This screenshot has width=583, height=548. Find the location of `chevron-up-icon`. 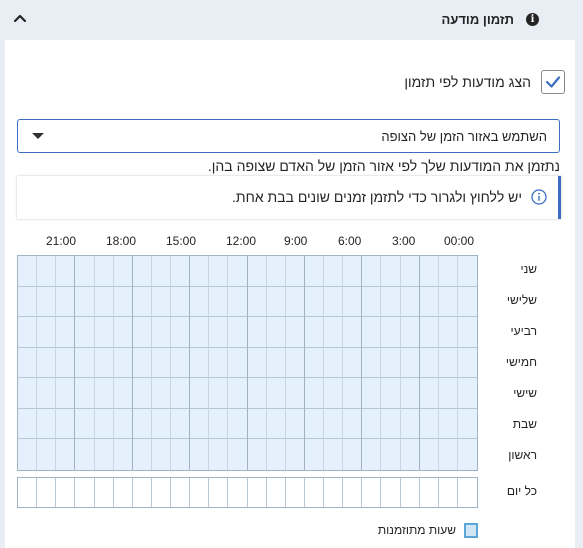

chevron-up-icon is located at coordinates (20, 19).